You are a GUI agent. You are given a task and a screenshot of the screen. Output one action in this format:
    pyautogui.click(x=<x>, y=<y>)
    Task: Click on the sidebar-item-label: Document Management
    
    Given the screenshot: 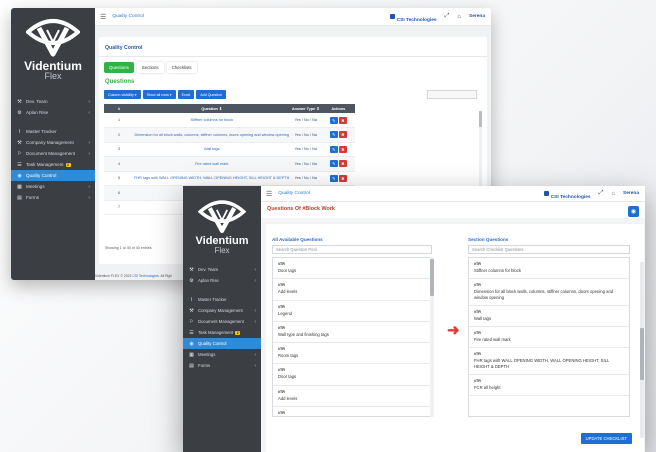 What is the action you would take?
    pyautogui.click(x=221, y=321)
    